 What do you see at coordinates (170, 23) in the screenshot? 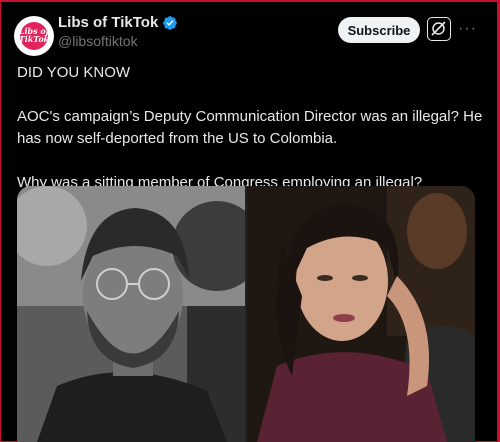
I see `verified-badge-icon` at bounding box center [170, 23].